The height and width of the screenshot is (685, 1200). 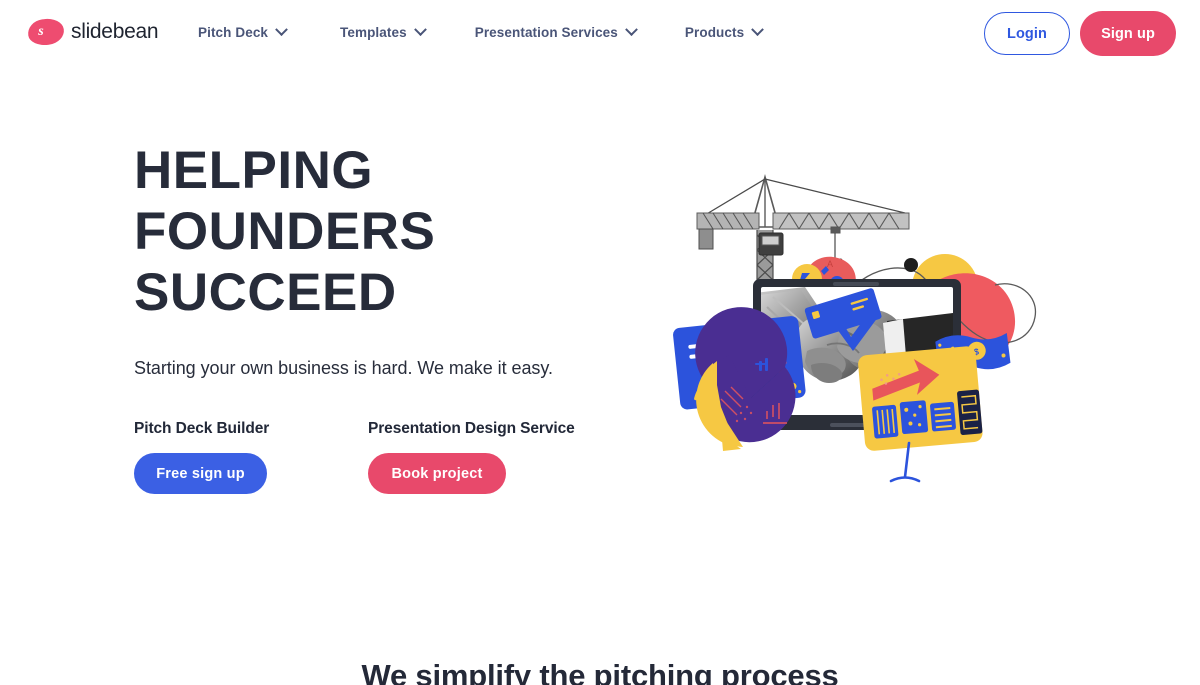 What do you see at coordinates (911, 265) in the screenshot?
I see `wire-dot-icon` at bounding box center [911, 265].